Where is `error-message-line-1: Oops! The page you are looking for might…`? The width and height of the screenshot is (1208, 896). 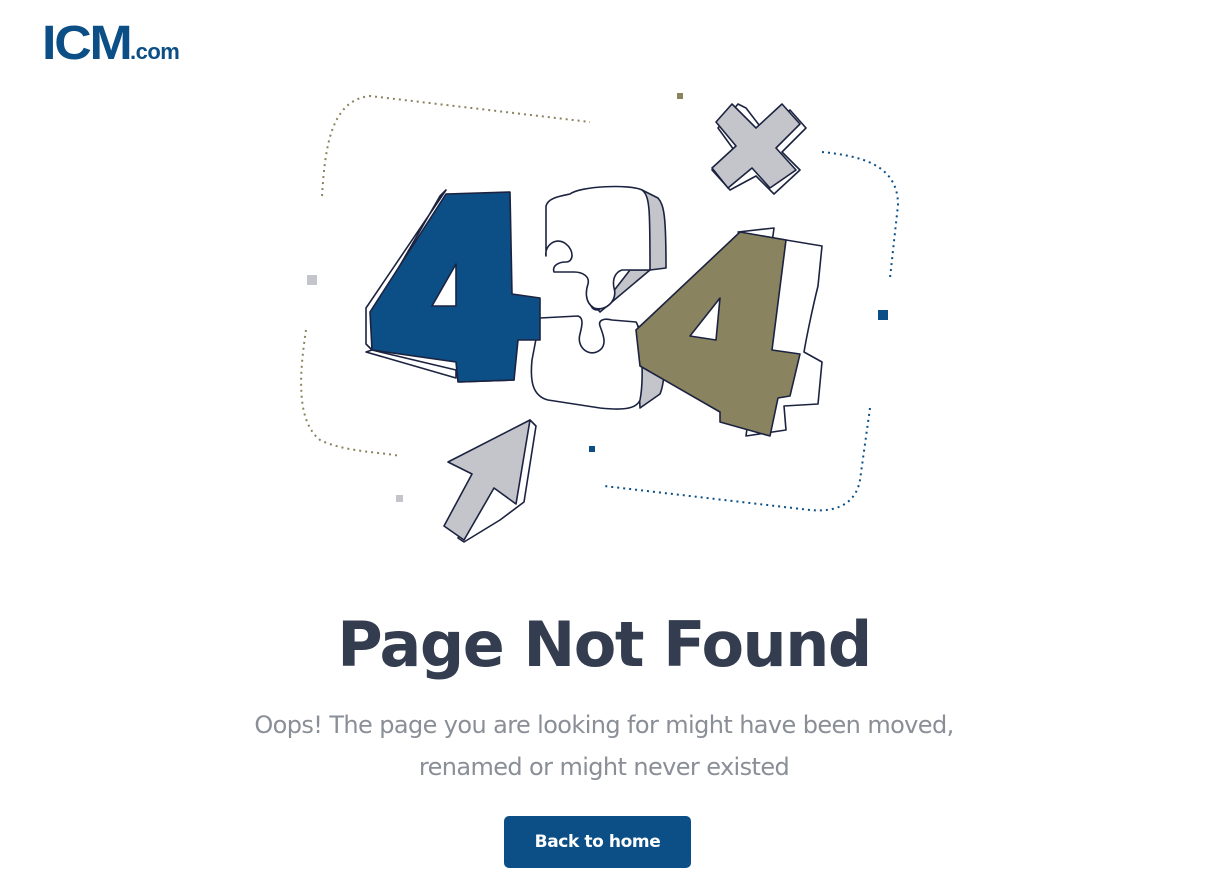
error-message-line-1: Oops! The page you are looking for might… is located at coordinates (604, 725).